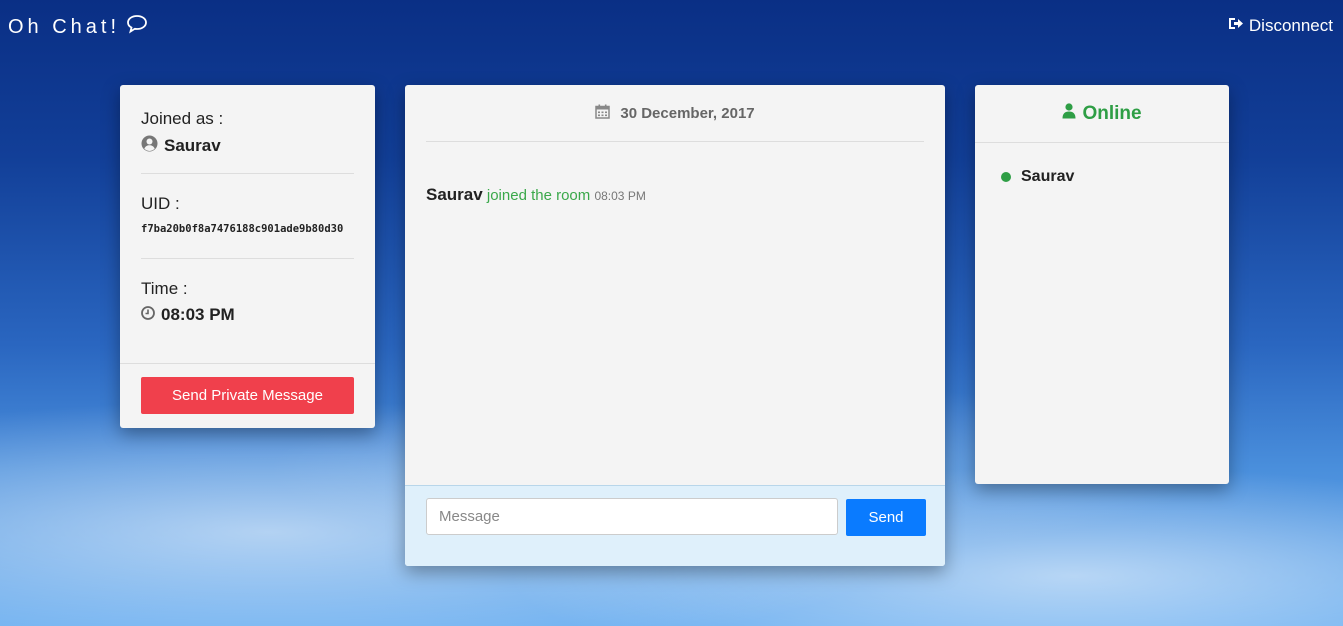  What do you see at coordinates (182, 118) in the screenshot?
I see `joined-label: Joined as :` at bounding box center [182, 118].